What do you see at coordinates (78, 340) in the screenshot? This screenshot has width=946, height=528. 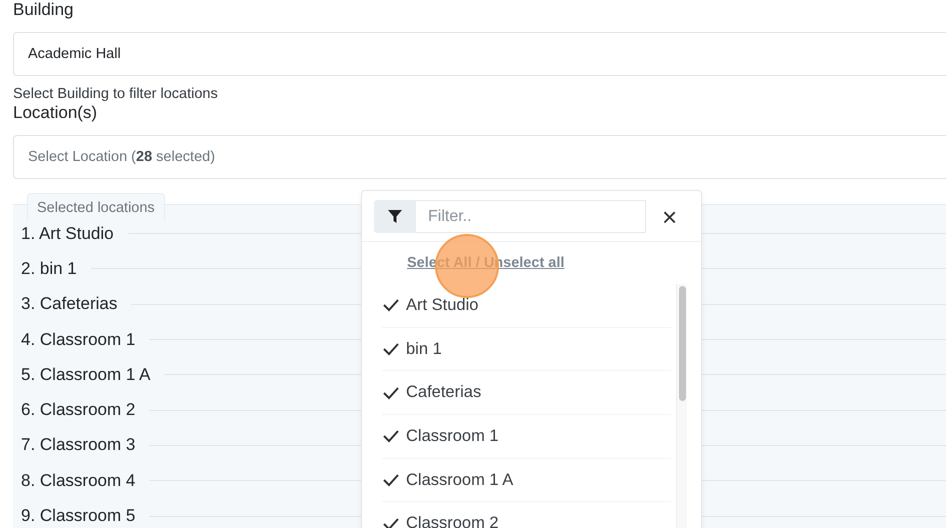 I see `location-item: 4. Classroom 1` at bounding box center [78, 340].